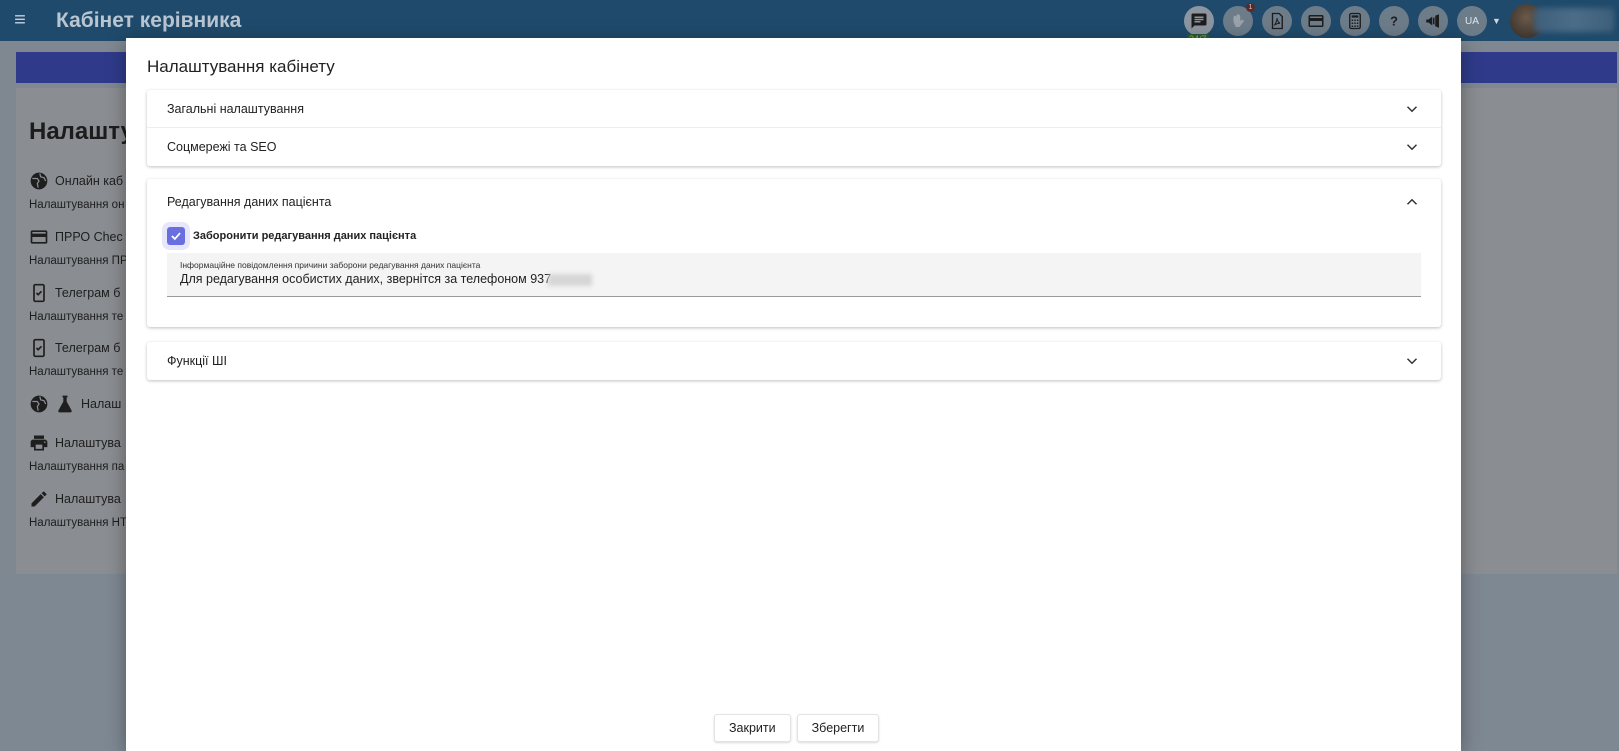 The image size is (1619, 751). Describe the element at coordinates (197, 361) in the screenshot. I see `panel-ai-label: Функції ШІ` at that location.